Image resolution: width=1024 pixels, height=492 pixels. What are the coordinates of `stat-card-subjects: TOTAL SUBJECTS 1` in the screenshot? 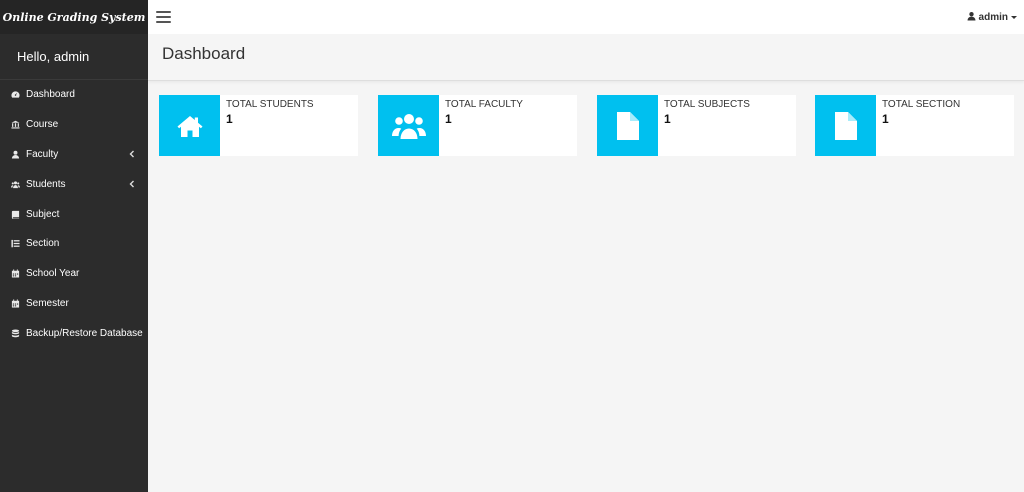 It's located at (696, 125).